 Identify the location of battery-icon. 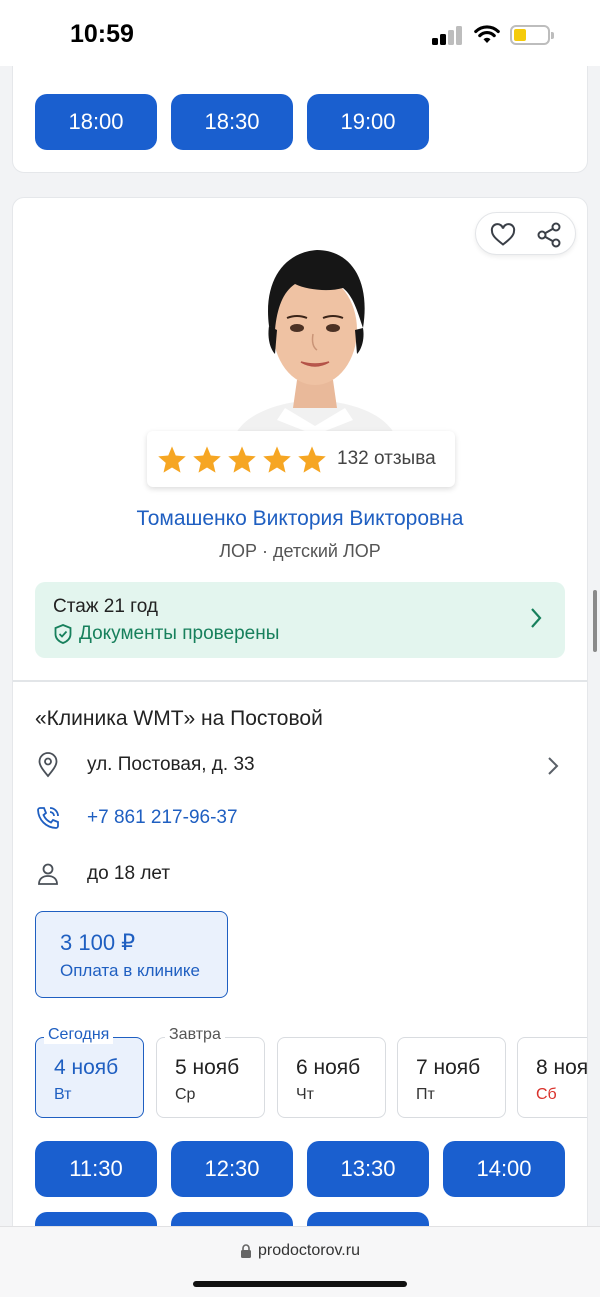
(532, 35).